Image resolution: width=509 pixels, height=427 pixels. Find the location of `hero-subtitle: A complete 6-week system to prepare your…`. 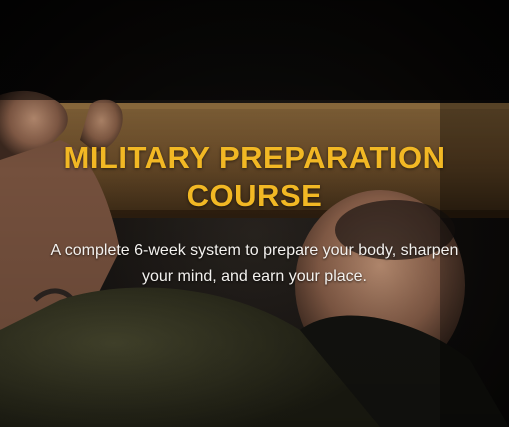

hero-subtitle: A complete 6-week system to prepare your… is located at coordinates (254, 264).